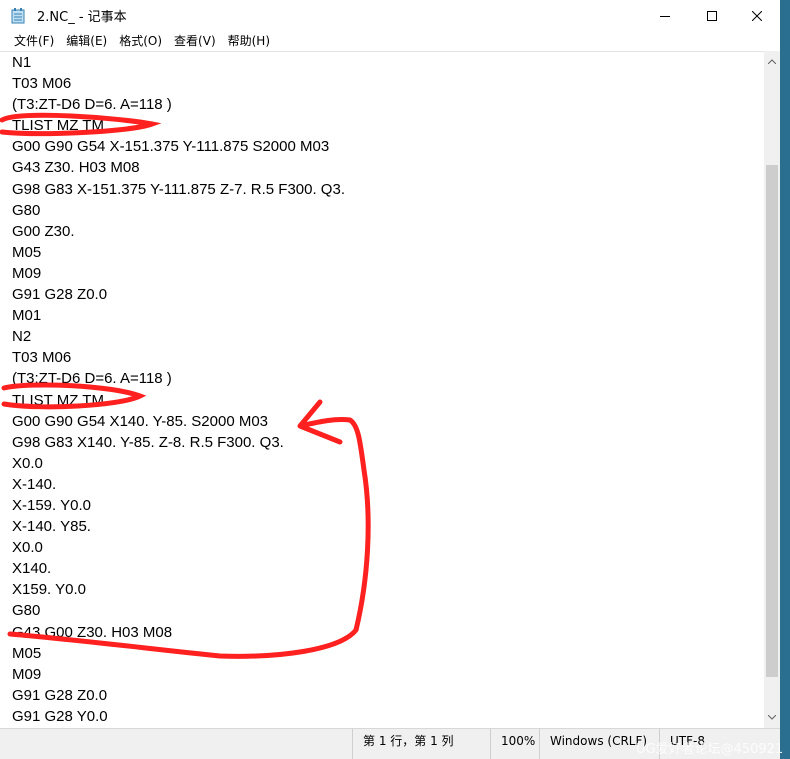  I want to click on menu-format: 格式(O), so click(140, 41).